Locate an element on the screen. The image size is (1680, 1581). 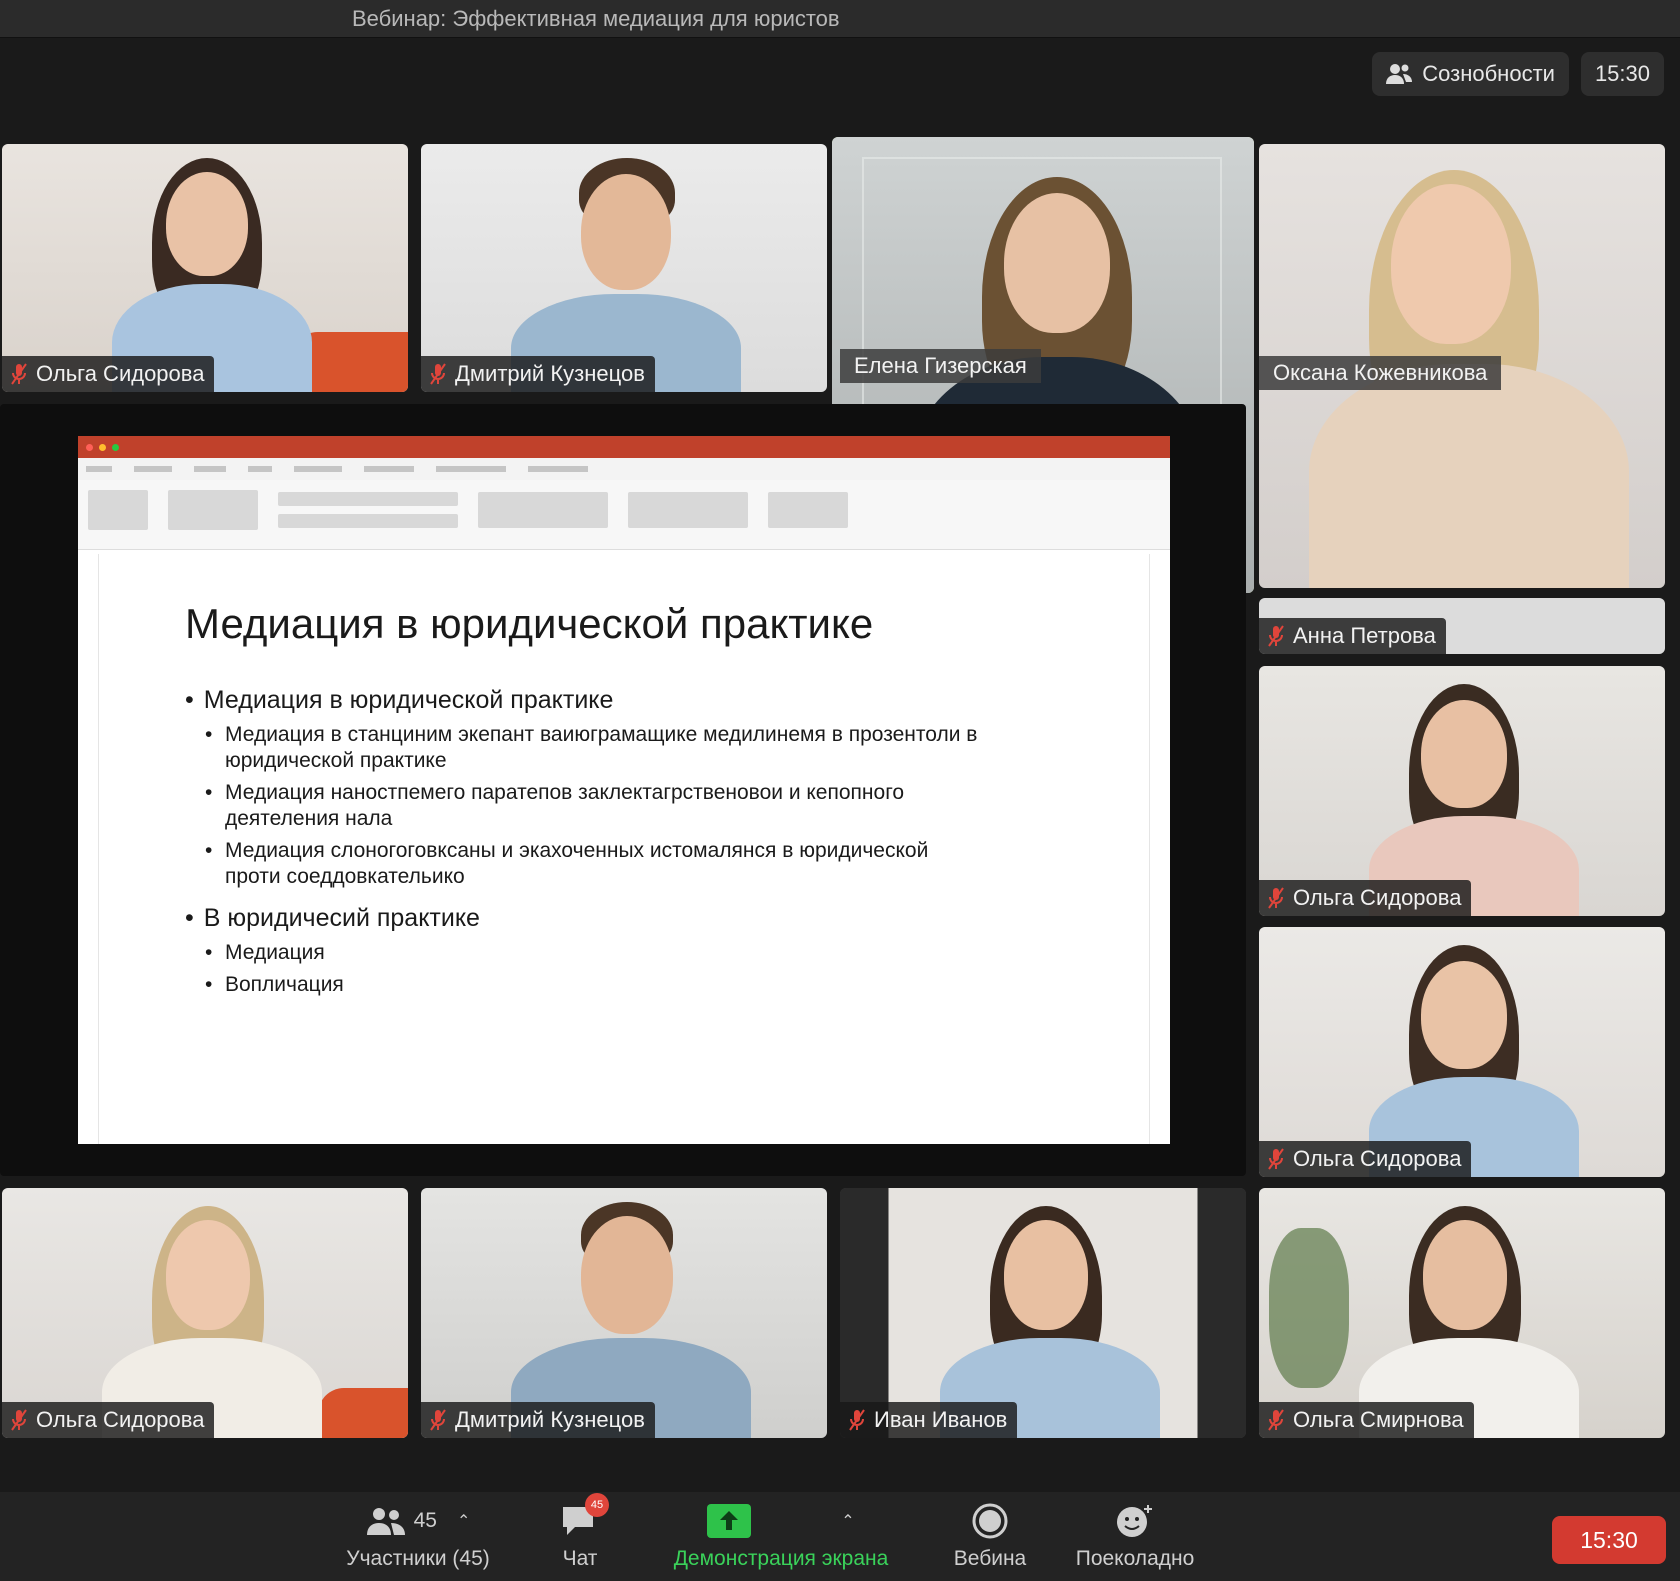
participant-nametag: Иван Иванов is located at coordinates (929, 1420).